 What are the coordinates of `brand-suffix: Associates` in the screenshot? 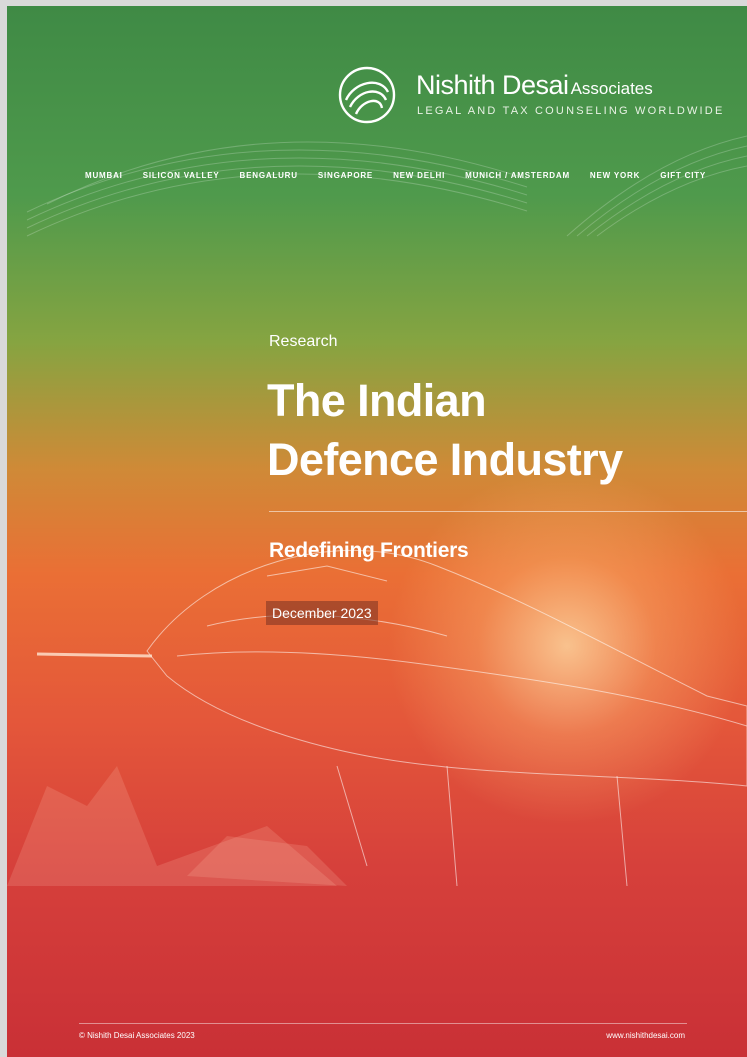 It's located at (611, 88).